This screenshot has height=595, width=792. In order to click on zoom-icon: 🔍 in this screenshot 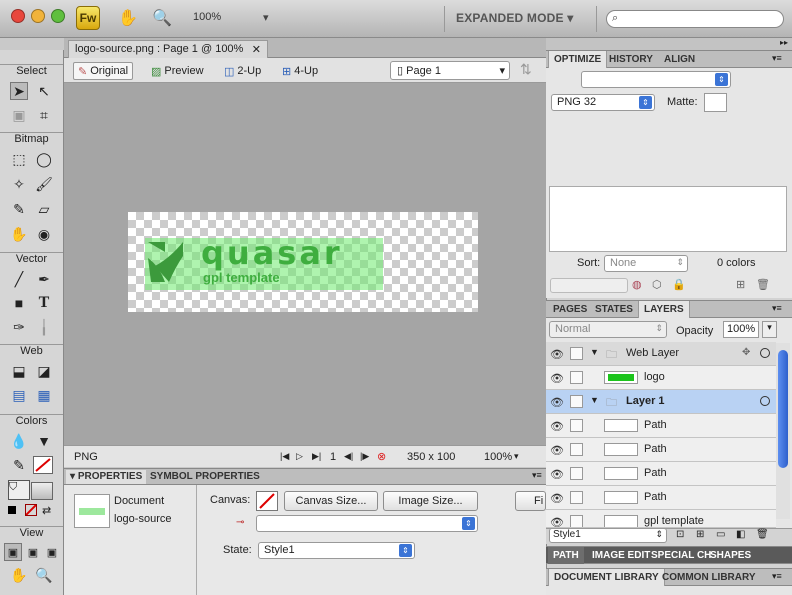, I will do `click(162, 18)`.